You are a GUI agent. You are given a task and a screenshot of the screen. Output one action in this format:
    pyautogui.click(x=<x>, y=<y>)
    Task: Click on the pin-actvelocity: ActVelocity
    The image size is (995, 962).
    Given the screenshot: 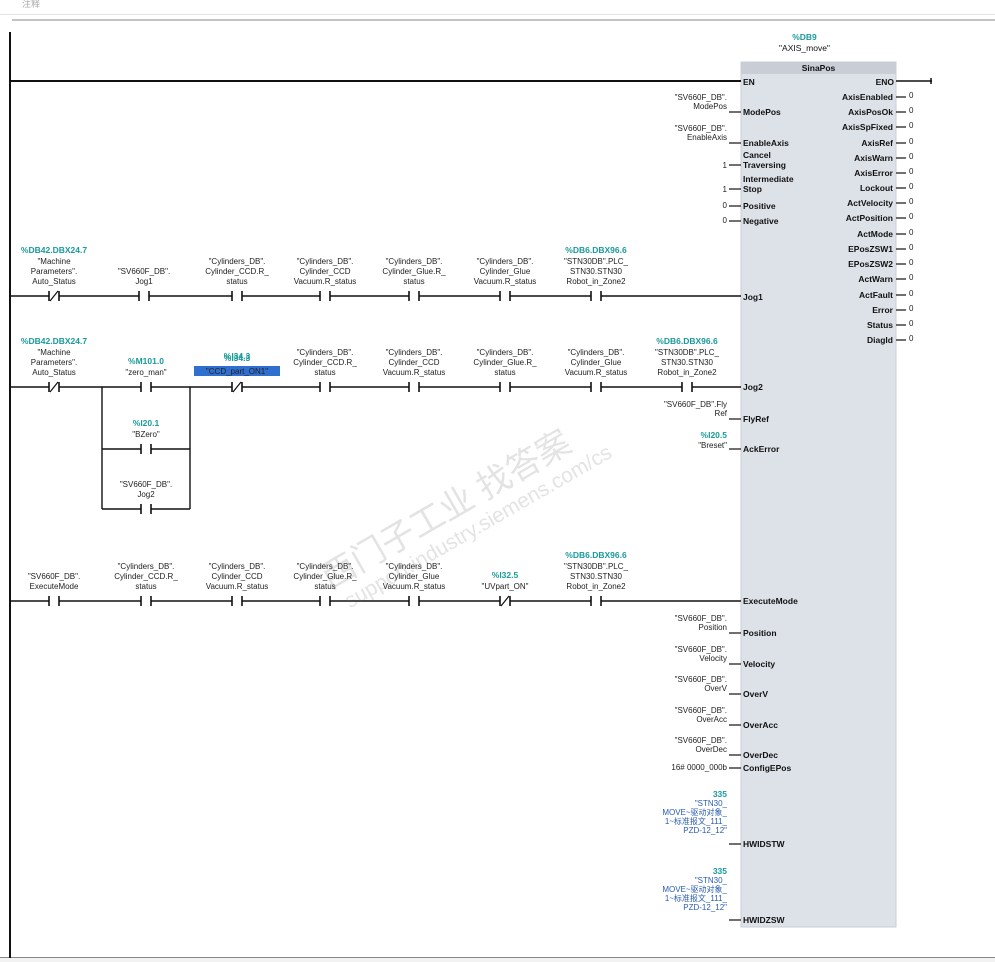 What is the action you would take?
    pyautogui.click(x=870, y=203)
    